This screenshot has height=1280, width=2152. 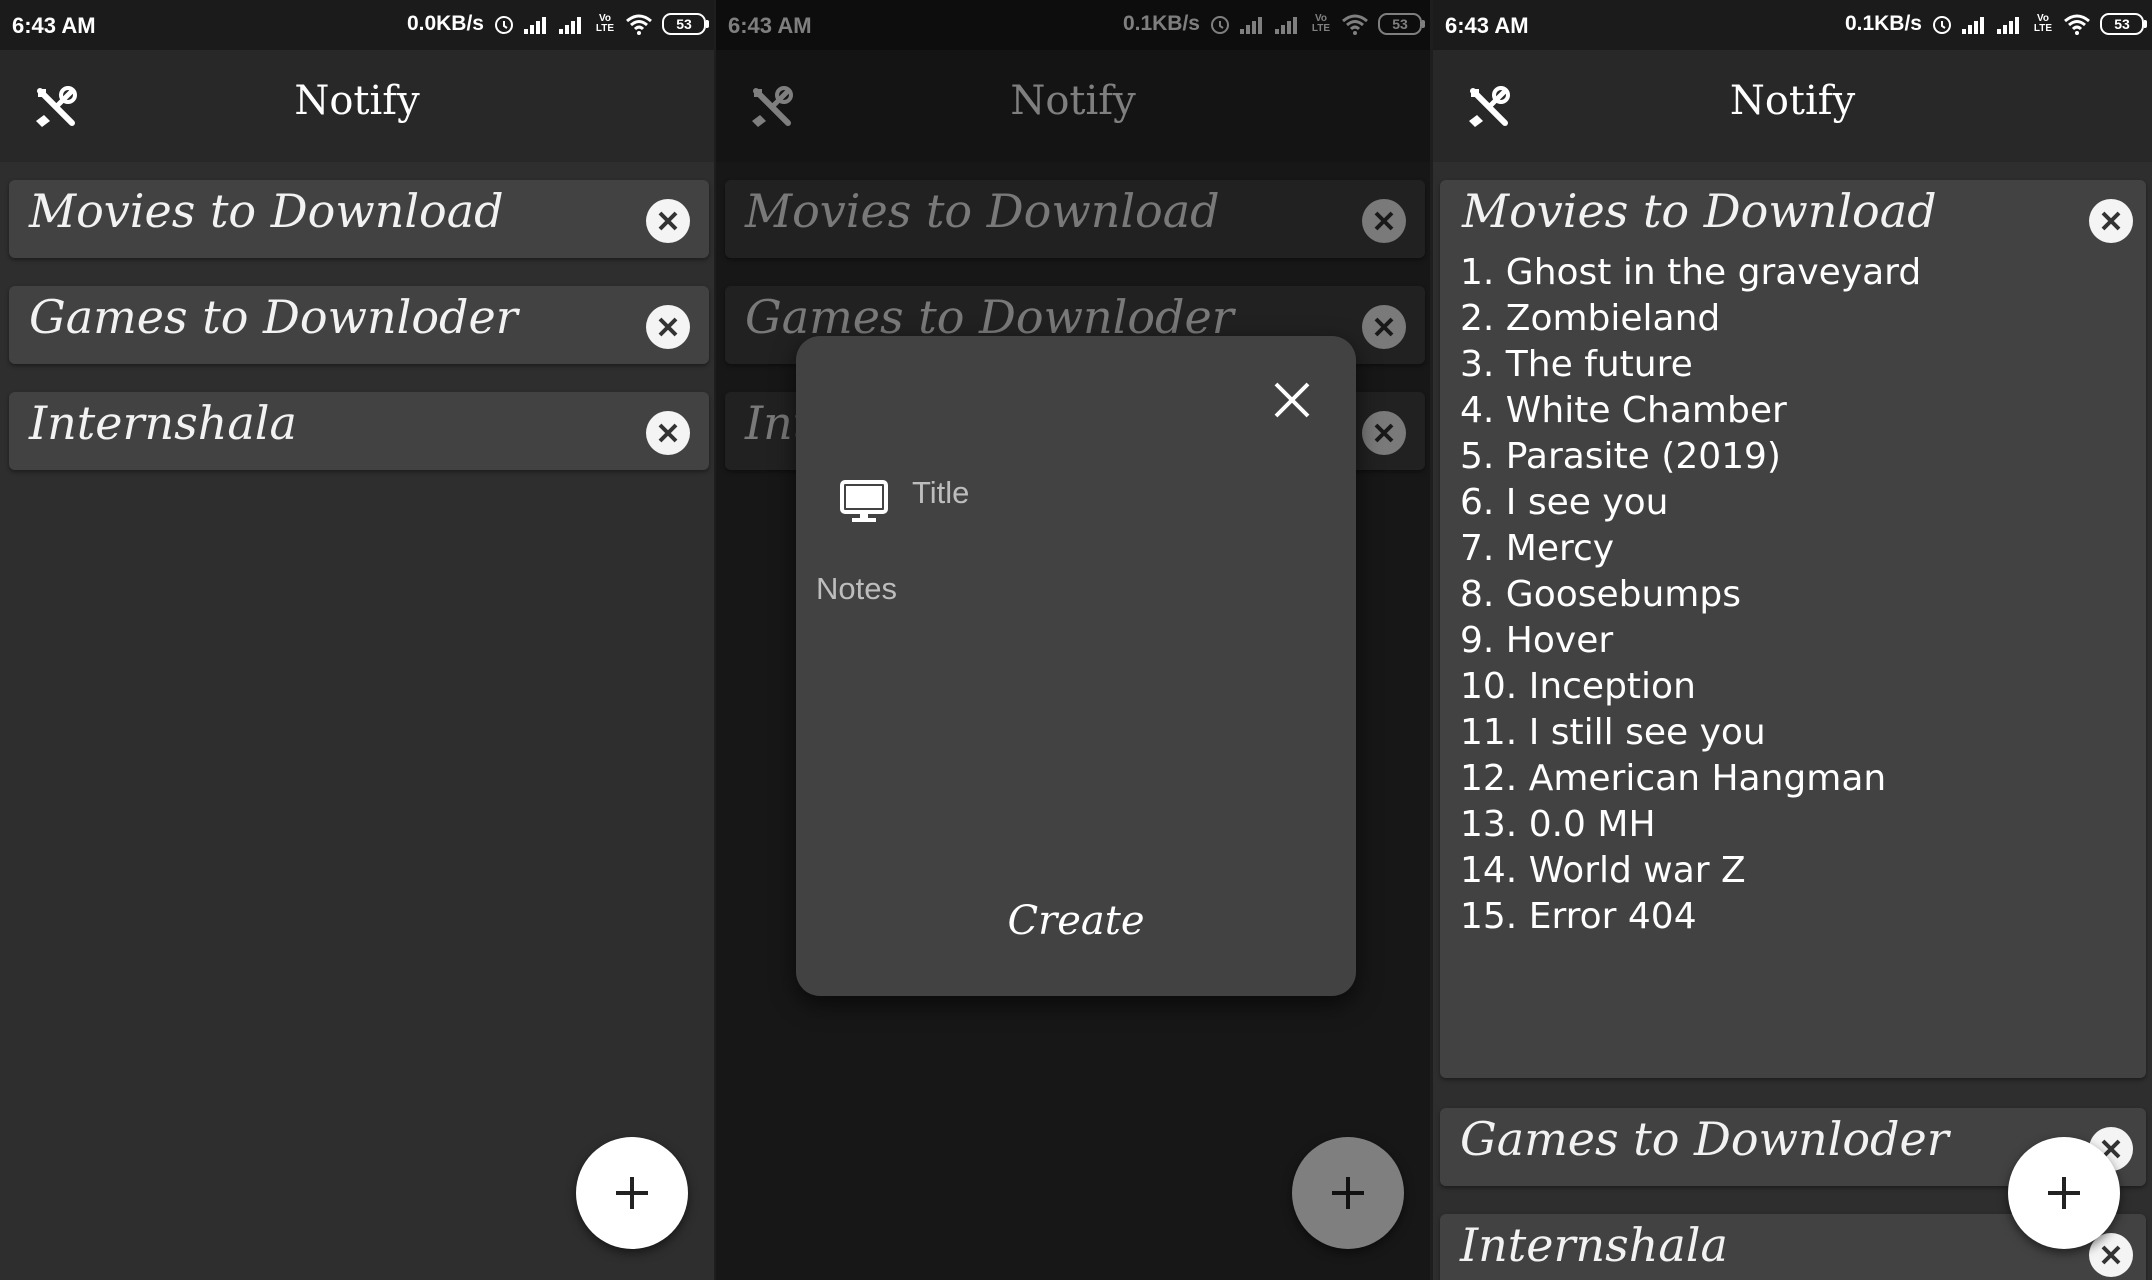 I want to click on note-card: Internshala, so click(x=359, y=431).